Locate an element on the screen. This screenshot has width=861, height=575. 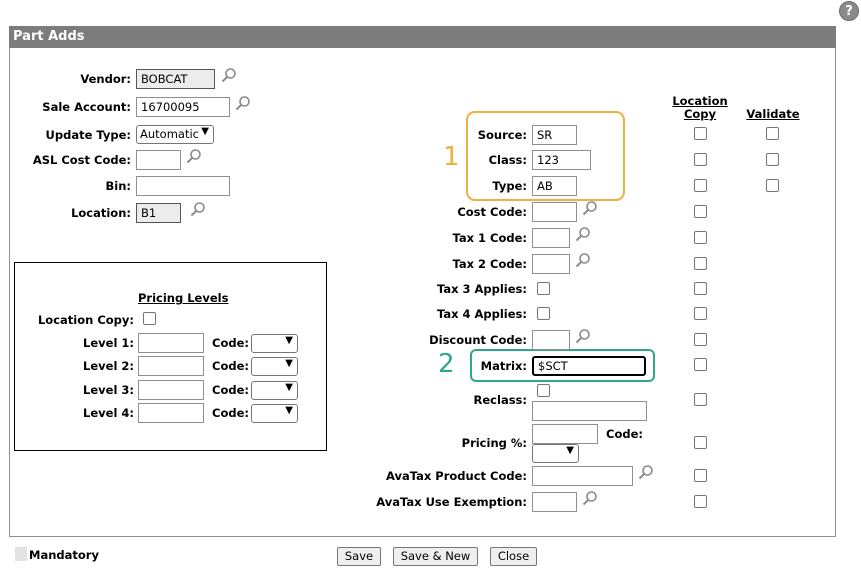
mandatory-swatch is located at coordinates (21, 554).